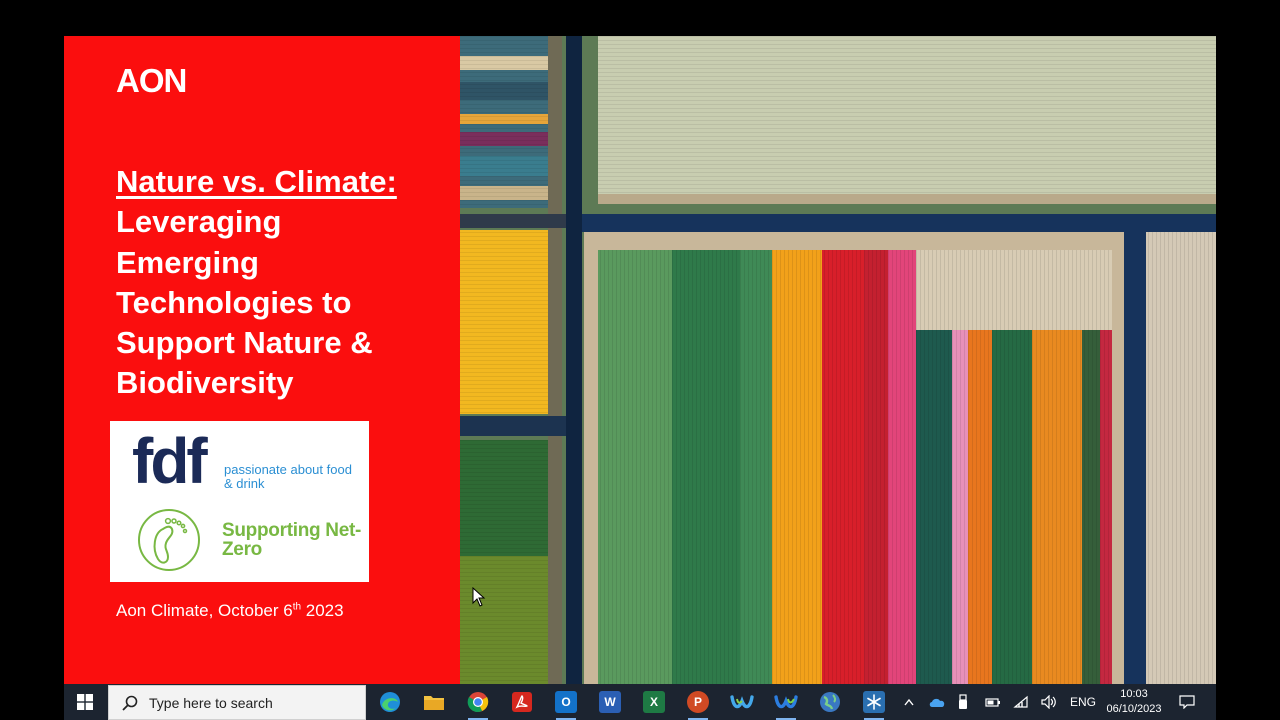  I want to click on mouse-cursor-icon, so click(479, 597).